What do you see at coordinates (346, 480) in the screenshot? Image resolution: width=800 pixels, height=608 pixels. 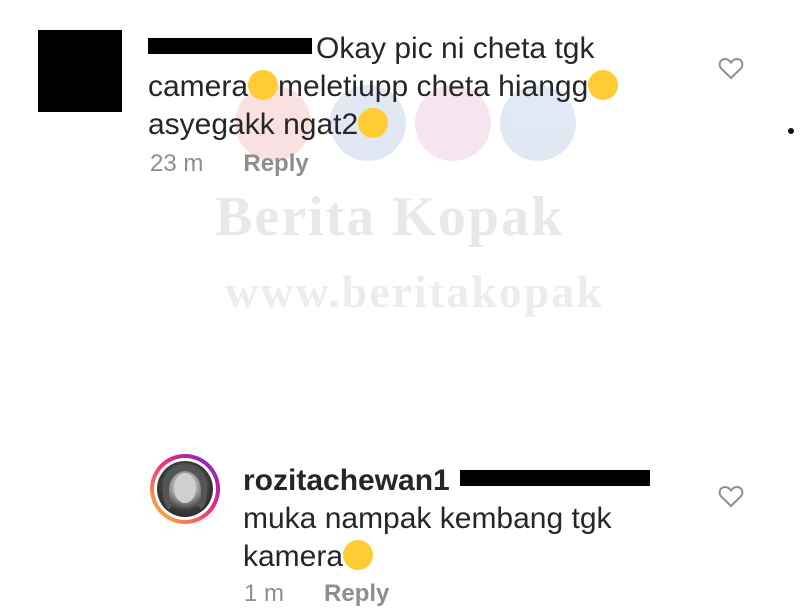 I see `username: rozitachewan1` at bounding box center [346, 480].